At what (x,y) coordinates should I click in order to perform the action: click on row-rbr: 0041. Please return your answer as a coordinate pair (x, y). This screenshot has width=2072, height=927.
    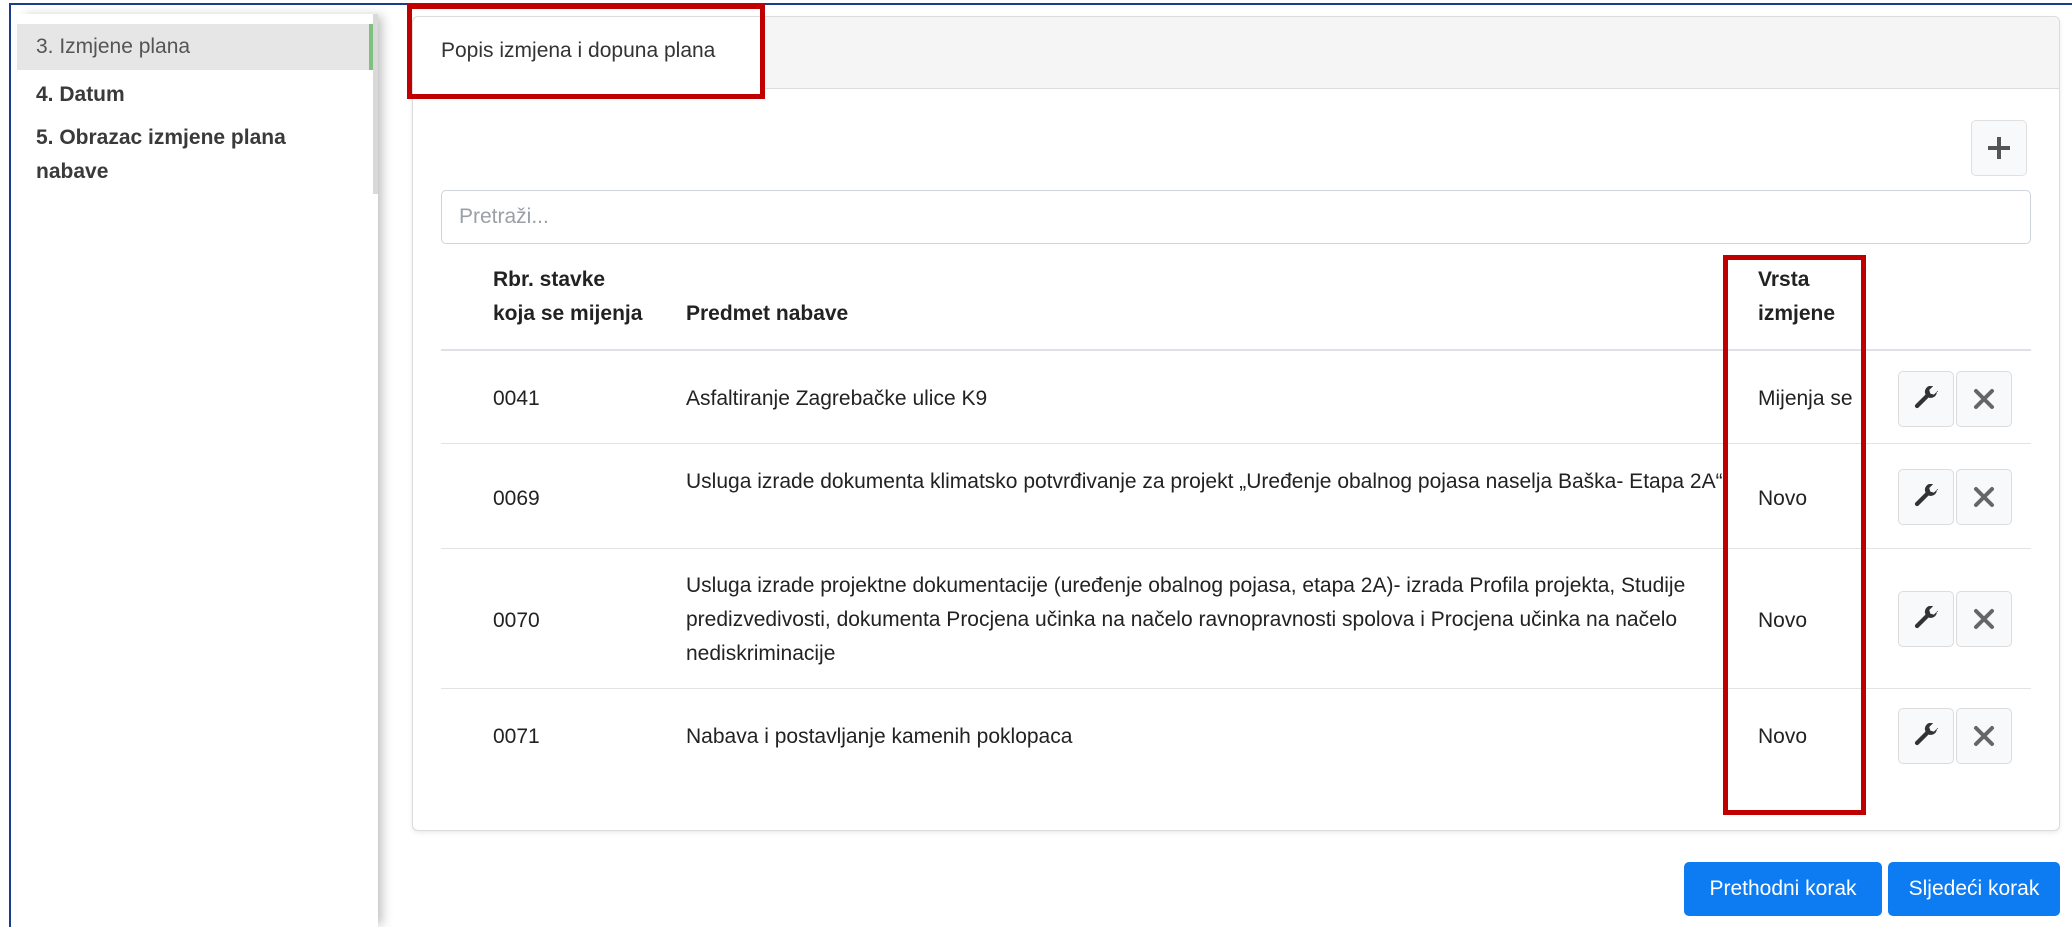
    Looking at the image, I should click on (516, 398).